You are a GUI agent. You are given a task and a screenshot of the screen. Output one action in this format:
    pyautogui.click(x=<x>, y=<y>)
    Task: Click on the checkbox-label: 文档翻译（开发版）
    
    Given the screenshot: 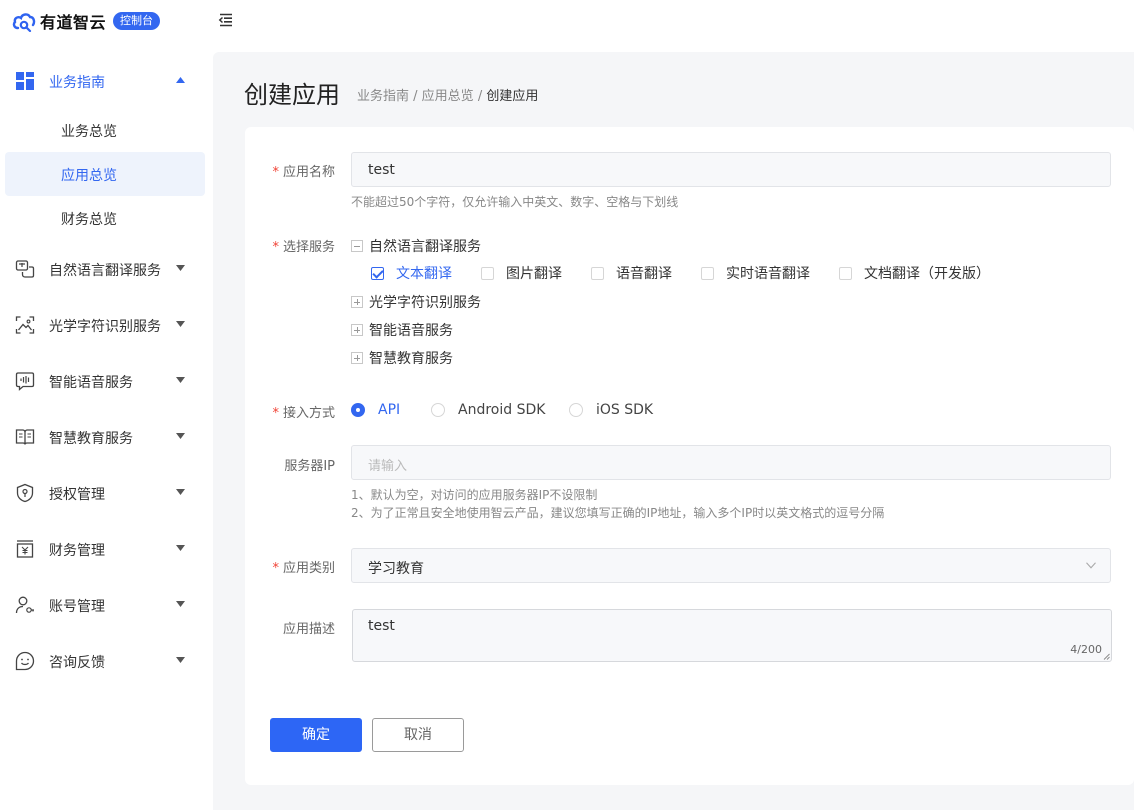 What is the action you would take?
    pyautogui.click(x=927, y=274)
    